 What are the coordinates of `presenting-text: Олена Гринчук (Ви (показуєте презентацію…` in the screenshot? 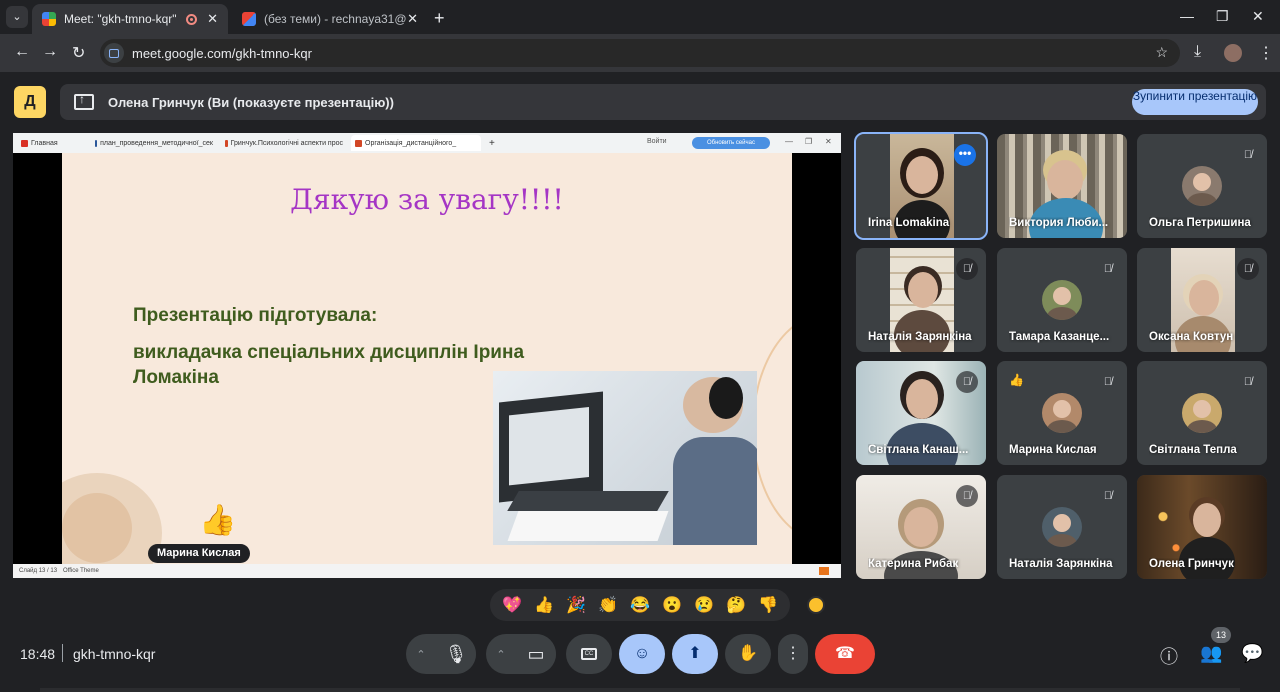 It's located at (251, 102).